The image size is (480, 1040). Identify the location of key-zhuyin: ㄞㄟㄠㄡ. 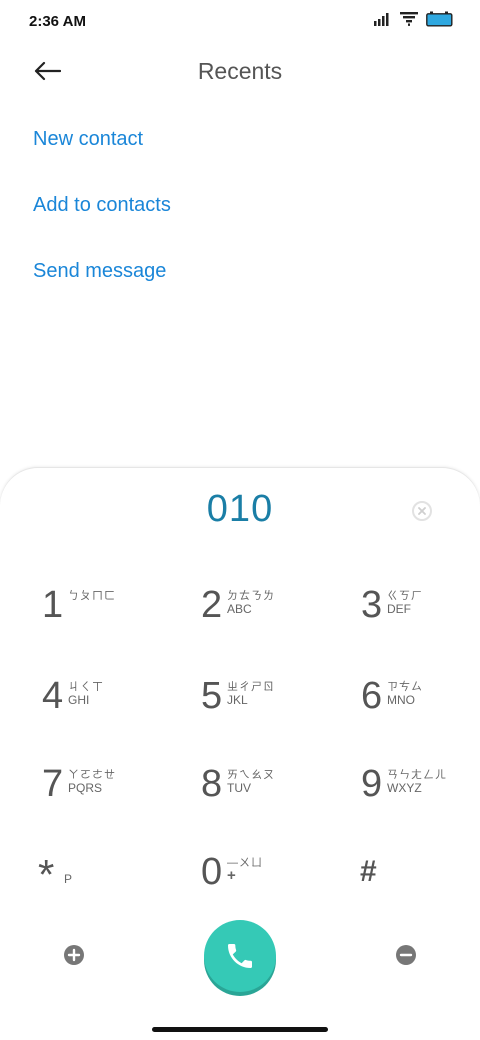
(251, 775).